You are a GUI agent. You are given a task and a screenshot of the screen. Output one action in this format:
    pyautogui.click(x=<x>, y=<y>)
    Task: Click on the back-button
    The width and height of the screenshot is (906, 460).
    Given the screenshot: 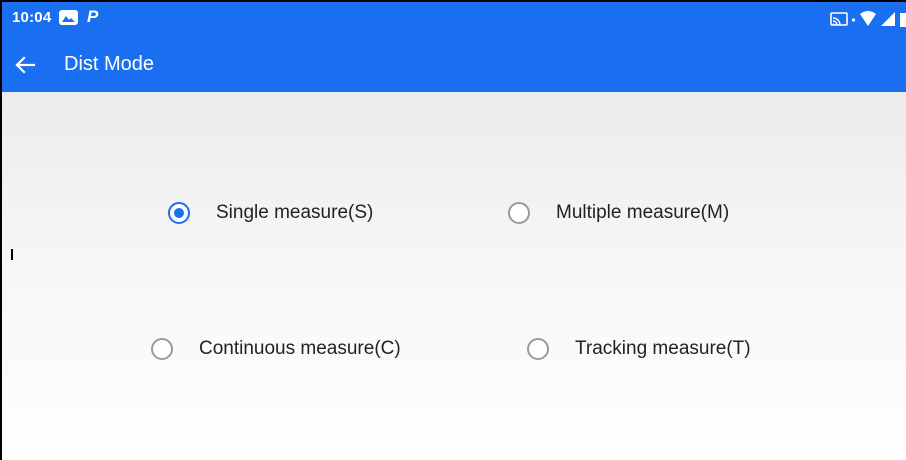 What is the action you would take?
    pyautogui.click(x=25, y=65)
    